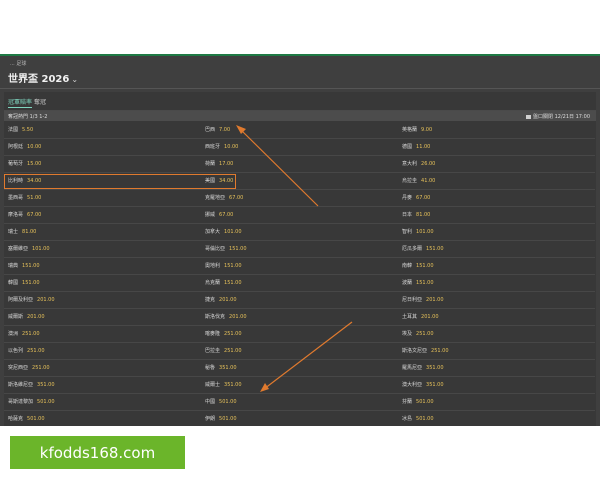 Image resolution: width=600 pixels, height=480 pixels. Describe the element at coordinates (97, 452) in the screenshot. I see `site-watermark: kfodds168.com` at that location.